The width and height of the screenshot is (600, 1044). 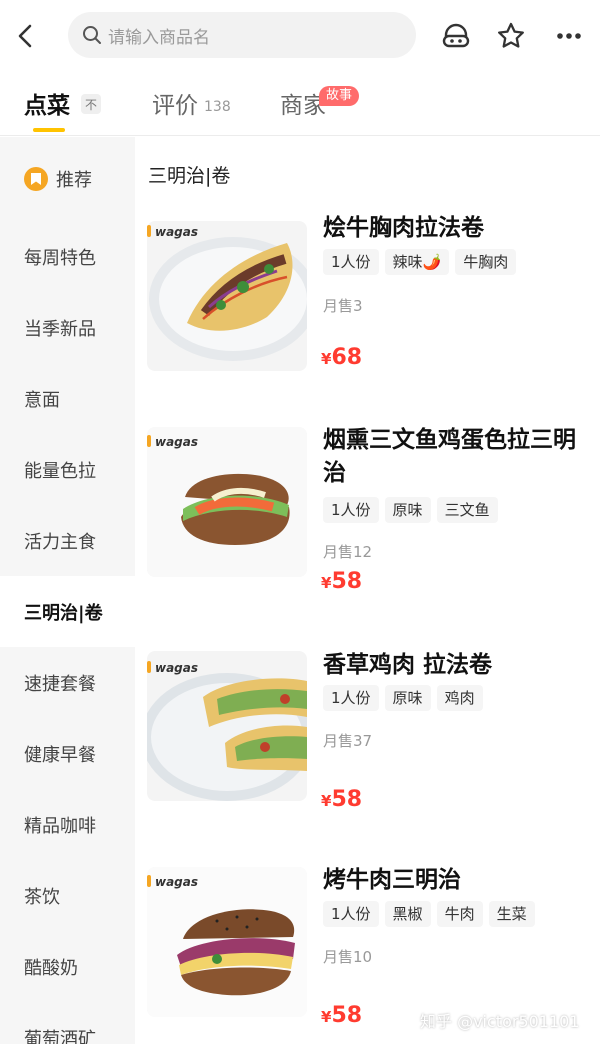 What do you see at coordinates (339, 96) in the screenshot?
I see `story-badge: 故事` at bounding box center [339, 96].